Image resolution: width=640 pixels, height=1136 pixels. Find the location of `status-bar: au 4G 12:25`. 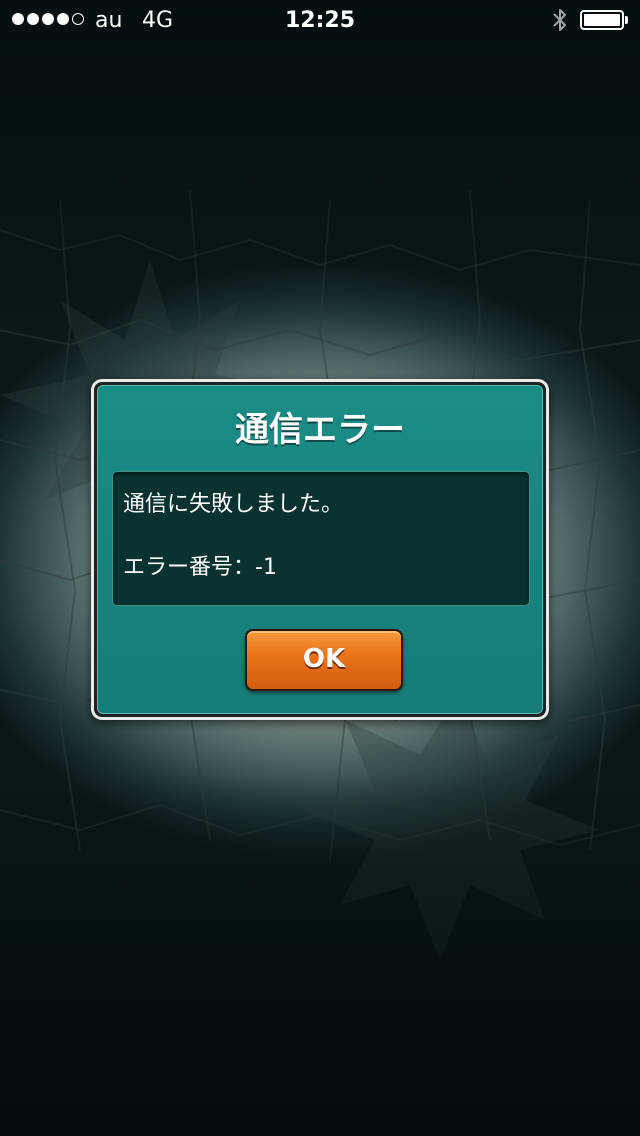

status-bar: au 4G 12:25 is located at coordinates (320, 20).